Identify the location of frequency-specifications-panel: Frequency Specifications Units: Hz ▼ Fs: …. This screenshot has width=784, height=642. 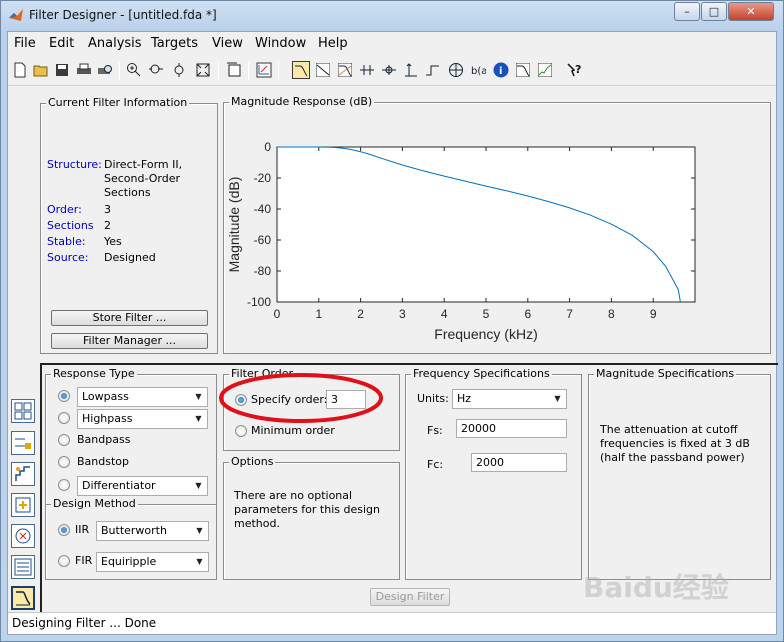
(493, 474).